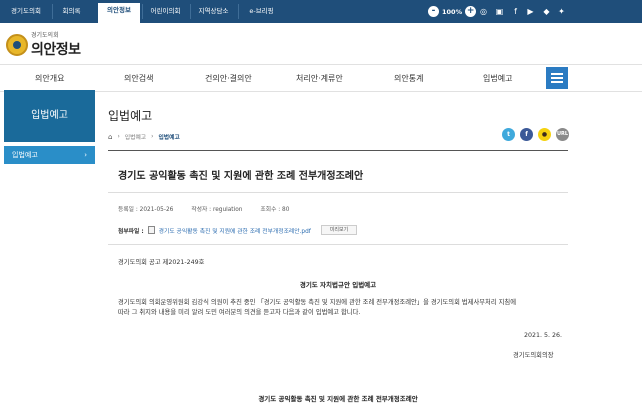  What do you see at coordinates (319, 78) in the screenshot?
I see `nav-processing: 처리안·계류안` at bounding box center [319, 78].